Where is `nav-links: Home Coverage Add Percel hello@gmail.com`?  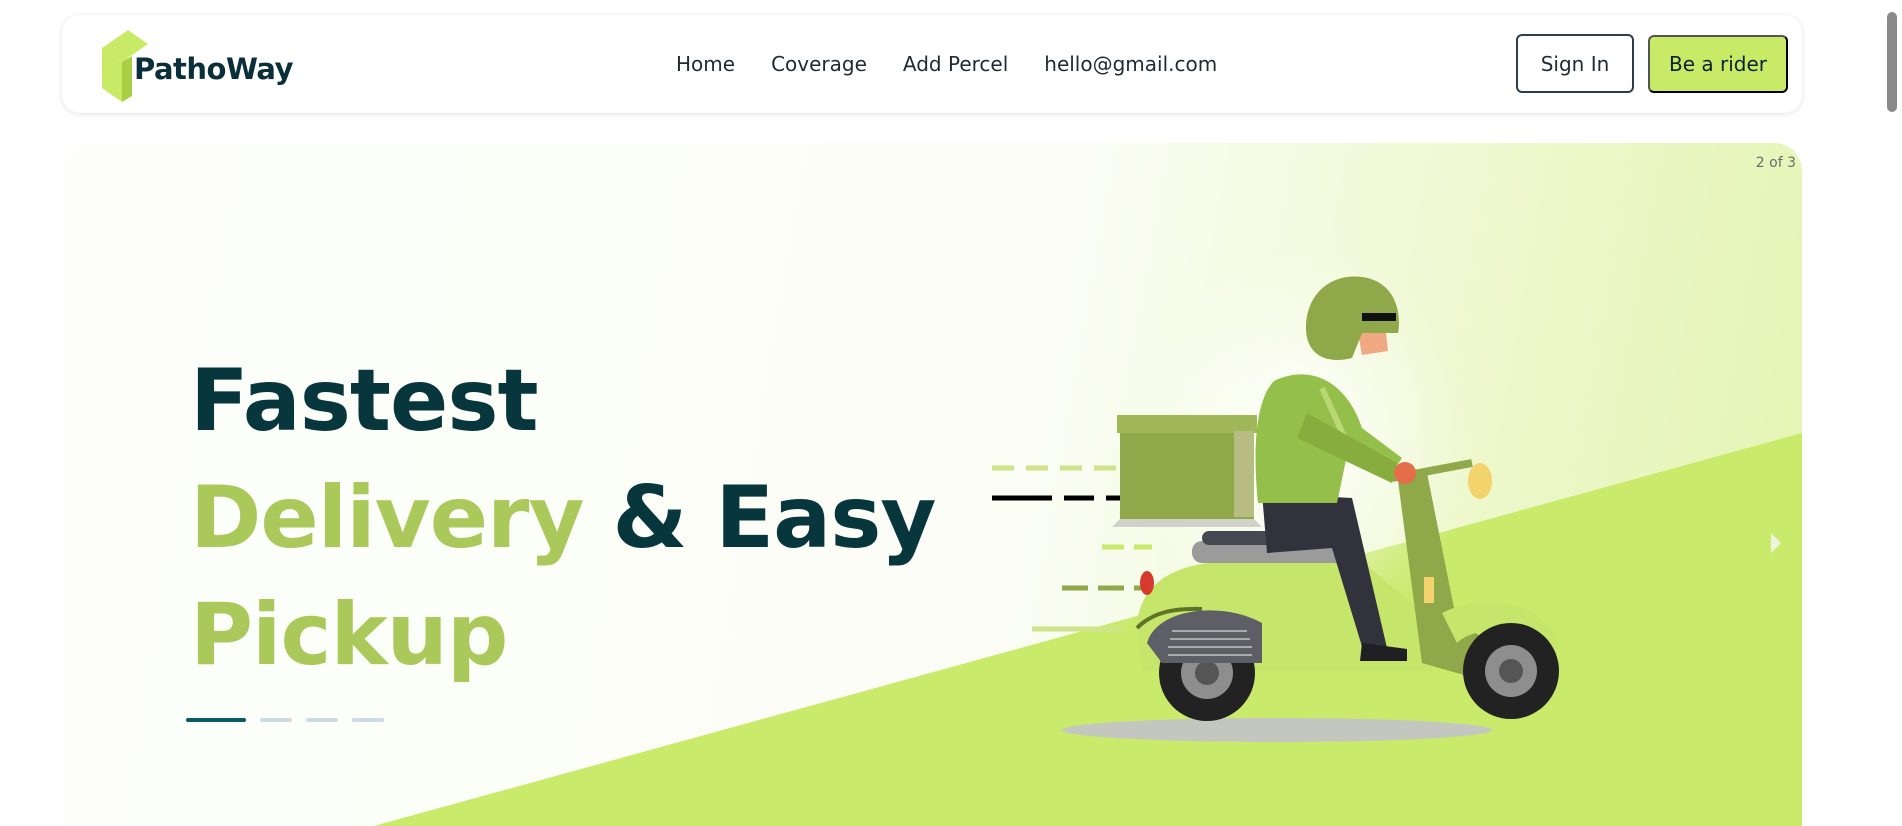
nav-links: Home Coverage Add Percel hello@gmail.com is located at coordinates (946, 64).